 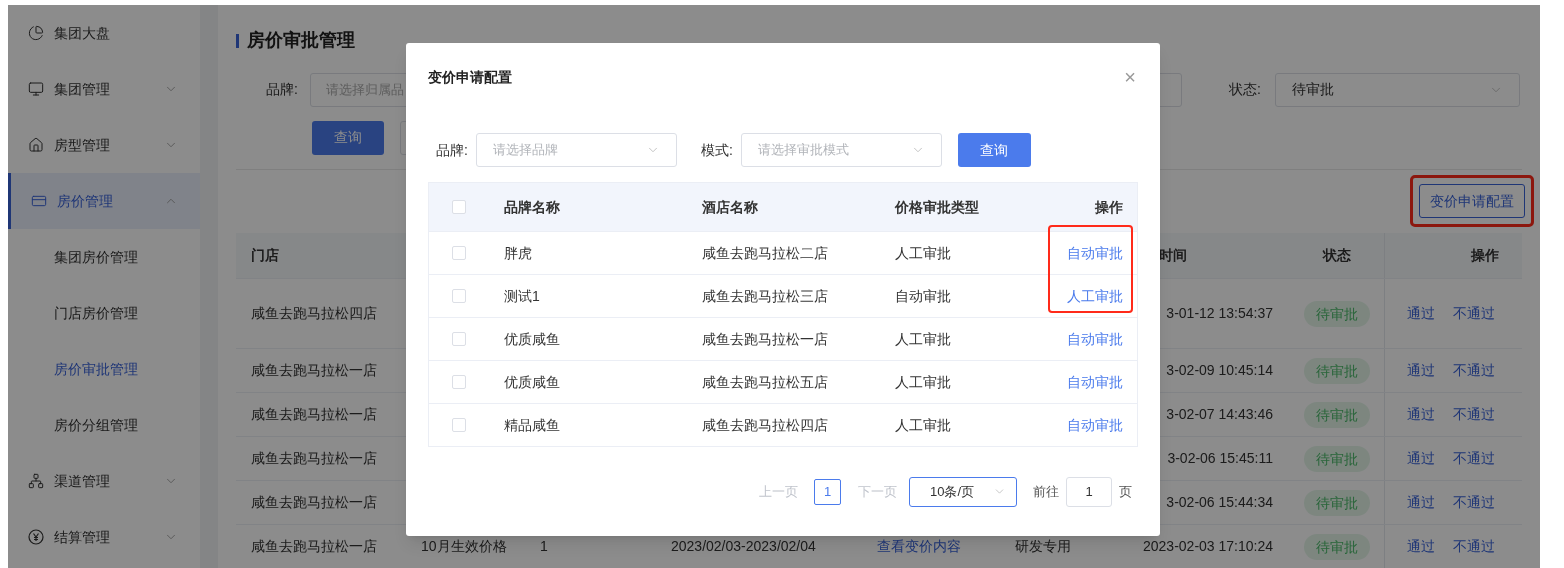 I want to click on table-cell-text: 10月生效价格, so click(x=464, y=546).